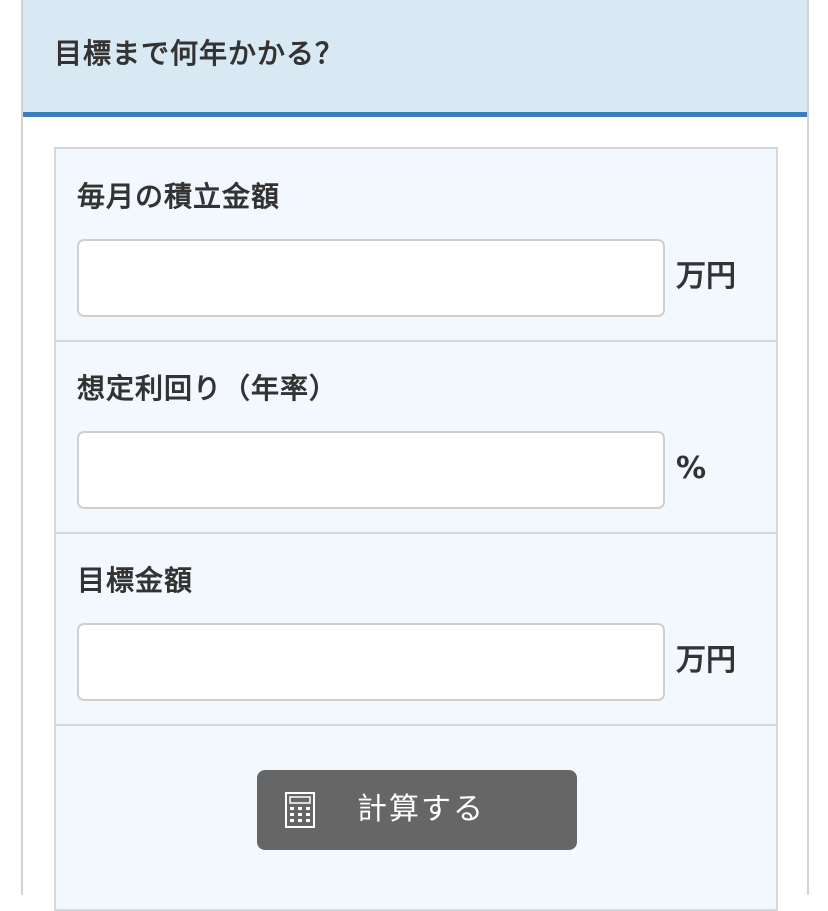 This screenshot has width=828, height=911. What do you see at coordinates (706, 276) in the screenshot?
I see `monthly-contribution-unit: 万円` at bounding box center [706, 276].